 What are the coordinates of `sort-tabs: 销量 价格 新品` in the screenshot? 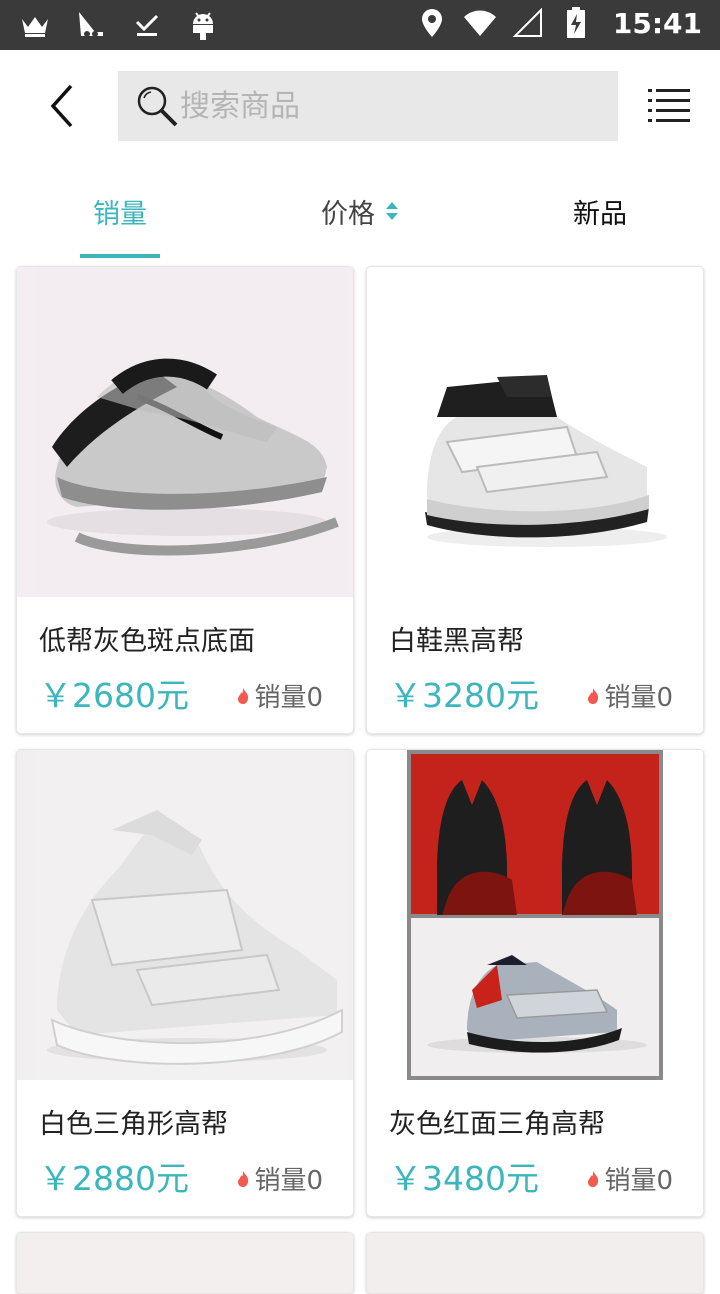 It's located at (360, 211).